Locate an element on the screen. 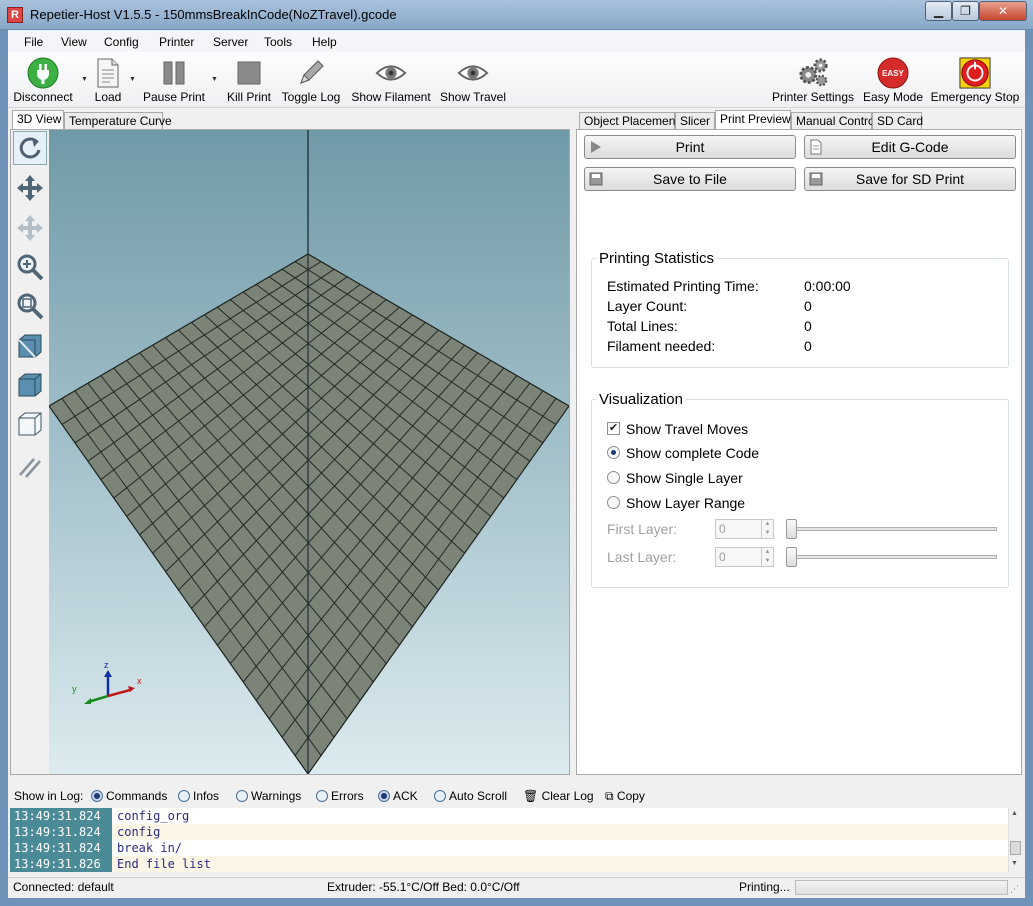 This screenshot has width=1033, height=906. load-dropdown-arrow: ▼ is located at coordinates (132, 79).